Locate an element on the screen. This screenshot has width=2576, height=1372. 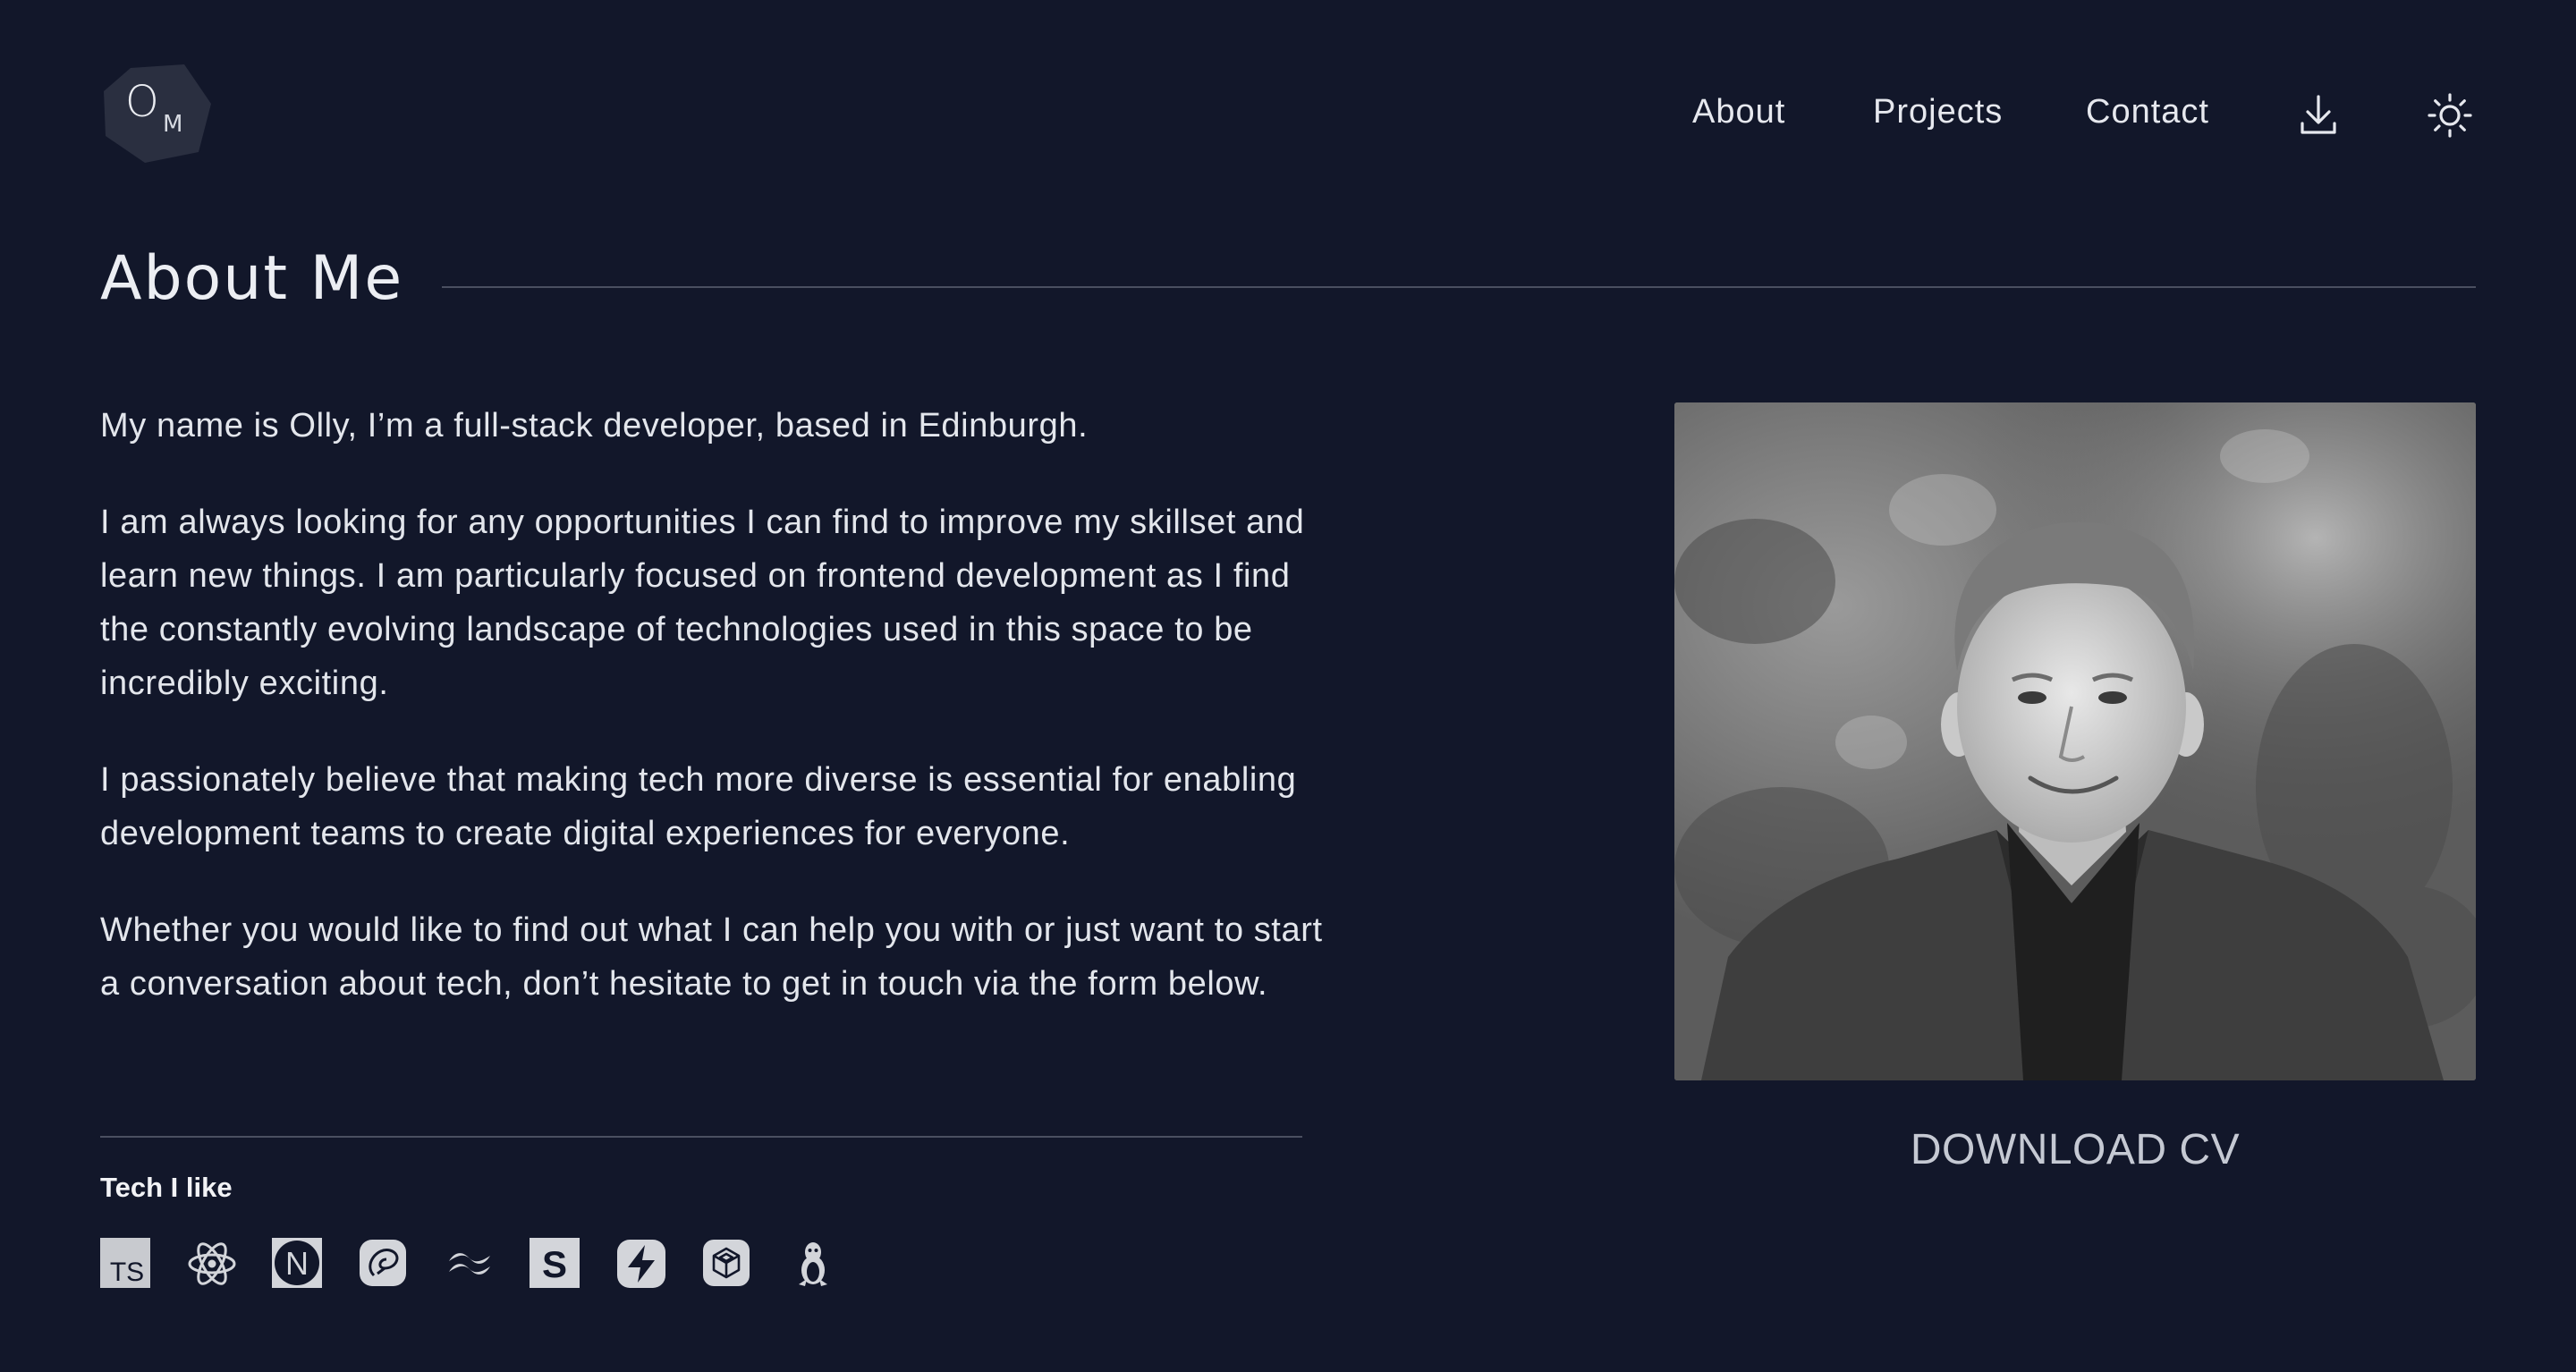
nextjs-icon: N is located at coordinates (298, 1264).